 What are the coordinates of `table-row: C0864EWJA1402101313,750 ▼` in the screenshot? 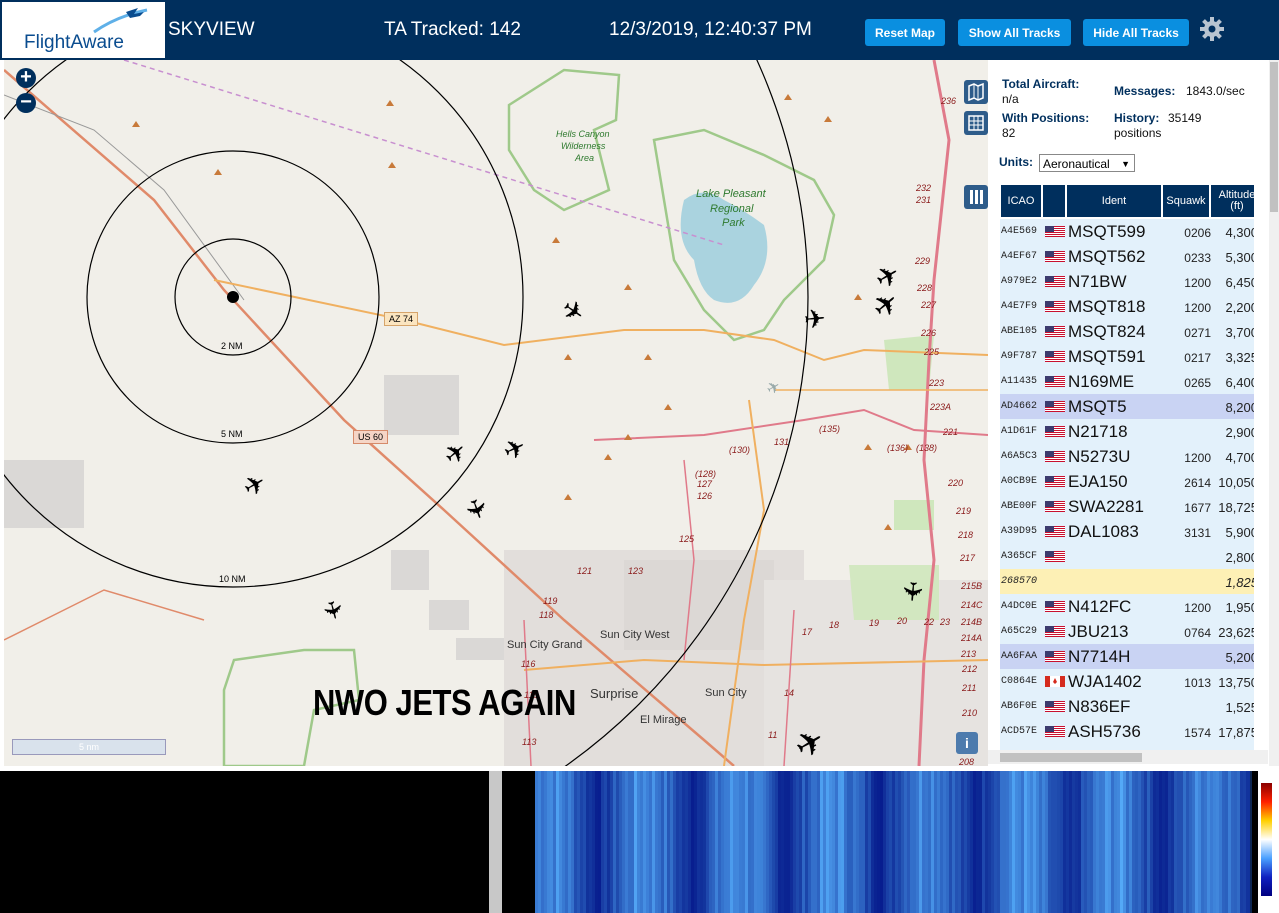 It's located at (1127, 687).